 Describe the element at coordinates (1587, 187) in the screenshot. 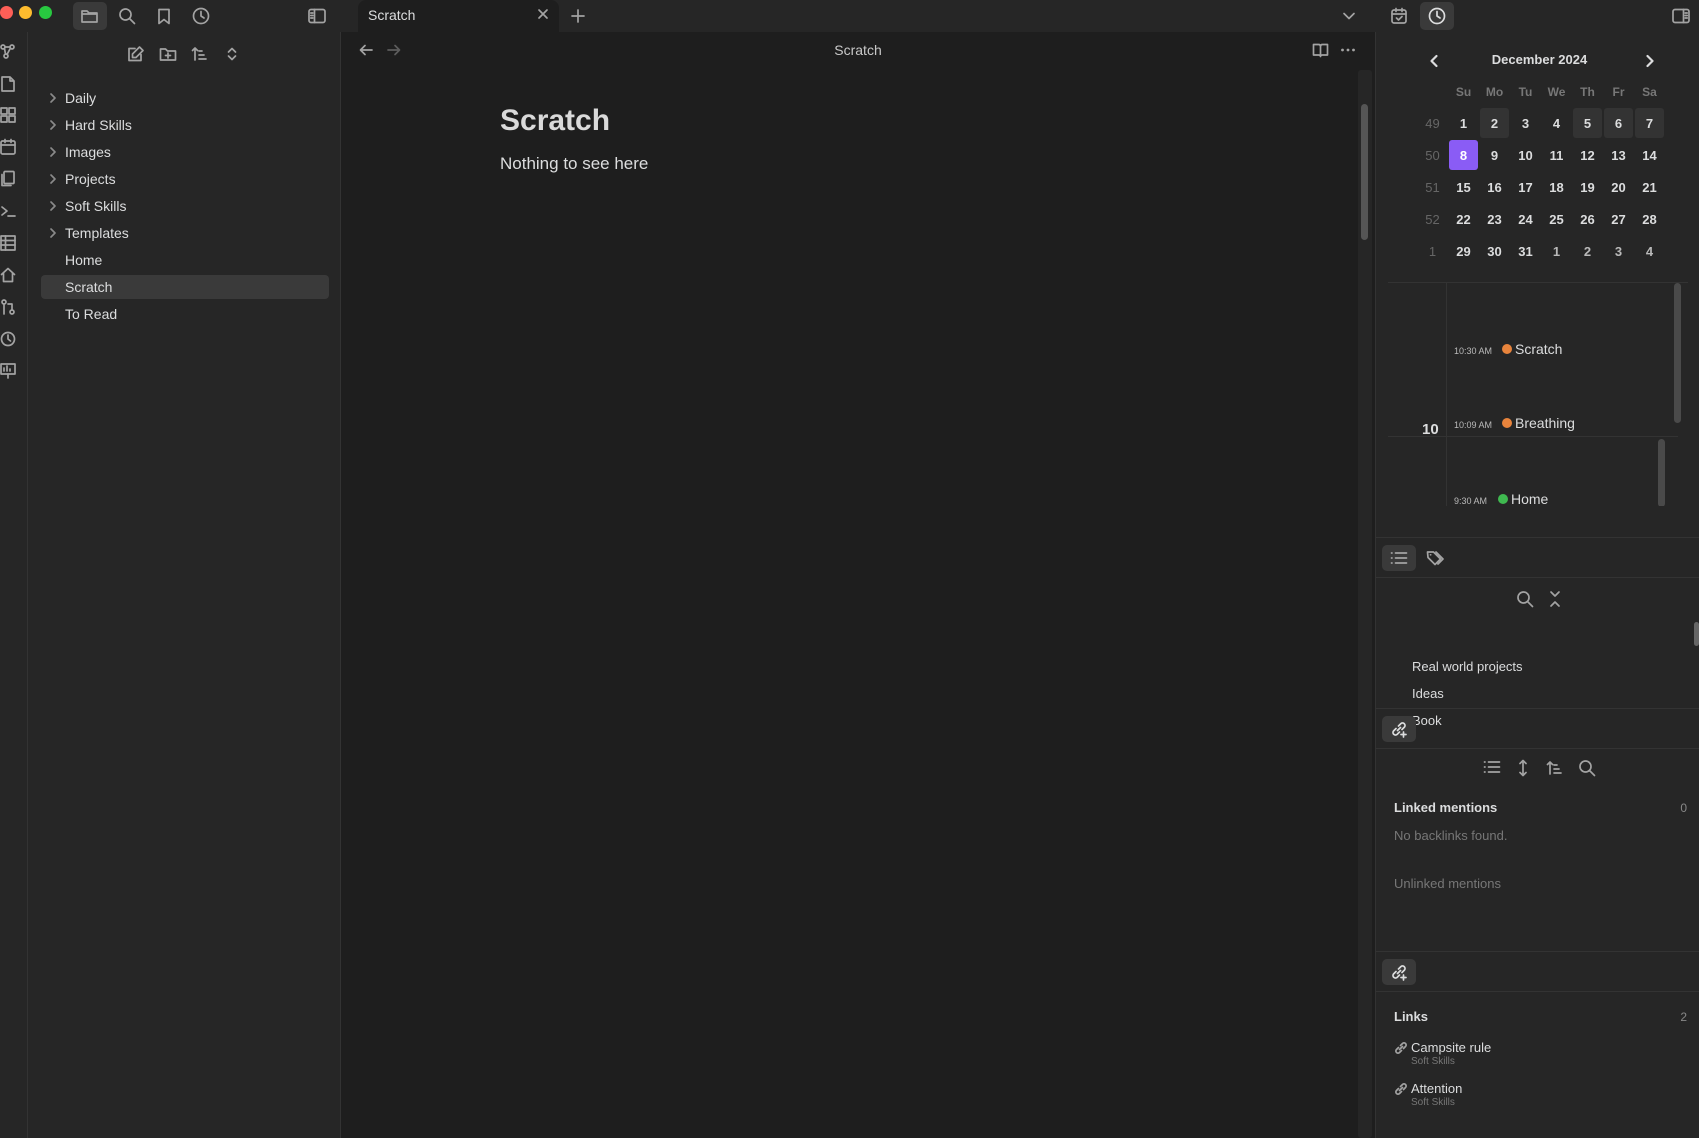

I see `calendar-day: 19` at that location.